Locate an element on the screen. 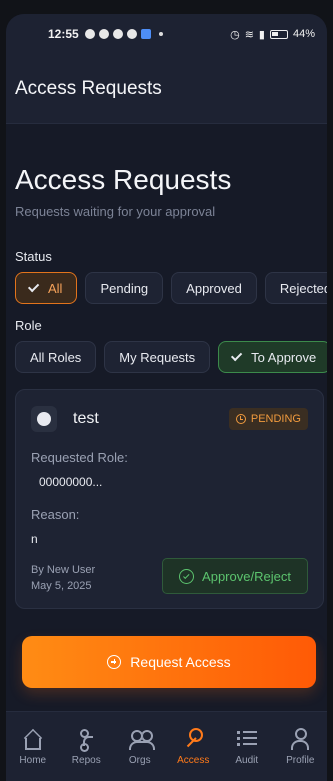  whatsapp-icon is located at coordinates (117, 34).